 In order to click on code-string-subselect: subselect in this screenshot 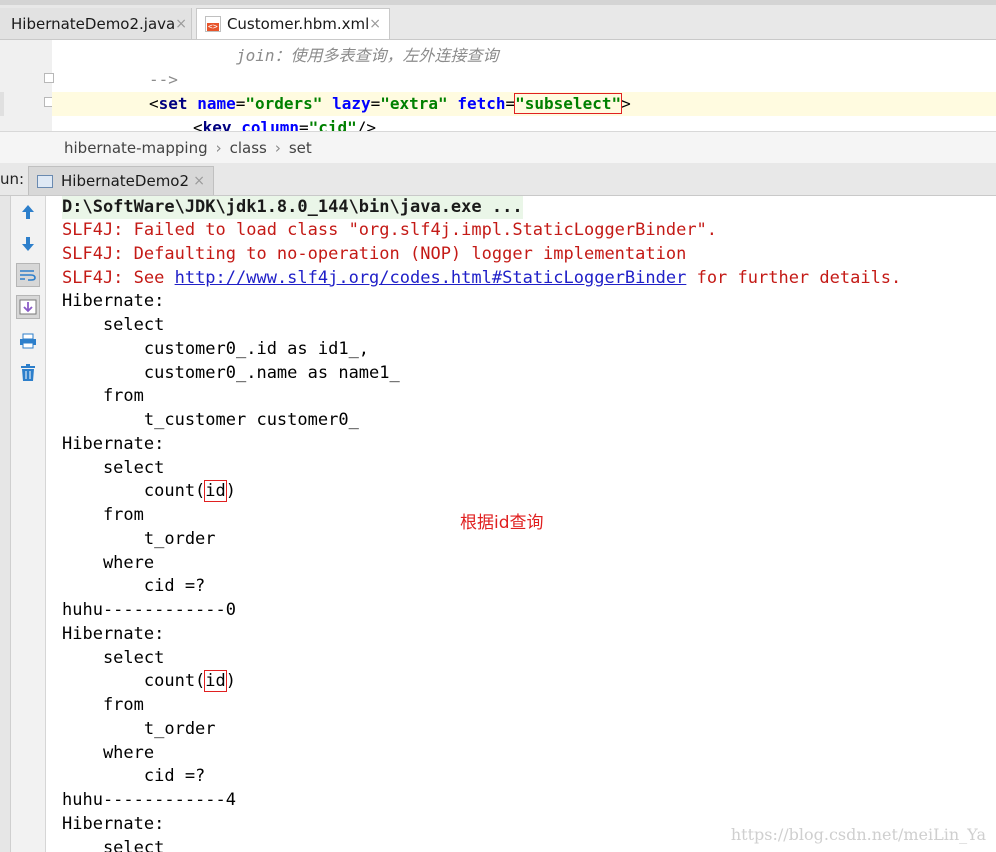, I will do `click(568, 103)`.